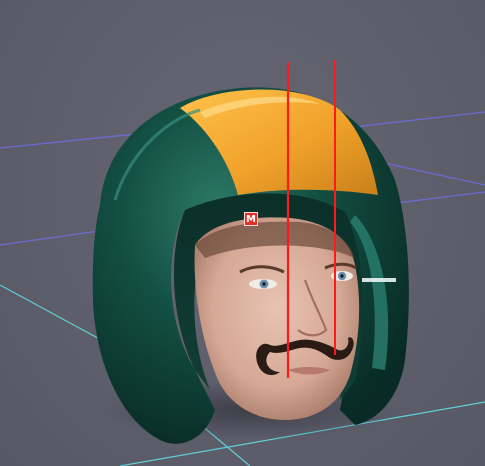  Describe the element at coordinates (251, 219) in the screenshot. I see `marker-badge: M` at that location.